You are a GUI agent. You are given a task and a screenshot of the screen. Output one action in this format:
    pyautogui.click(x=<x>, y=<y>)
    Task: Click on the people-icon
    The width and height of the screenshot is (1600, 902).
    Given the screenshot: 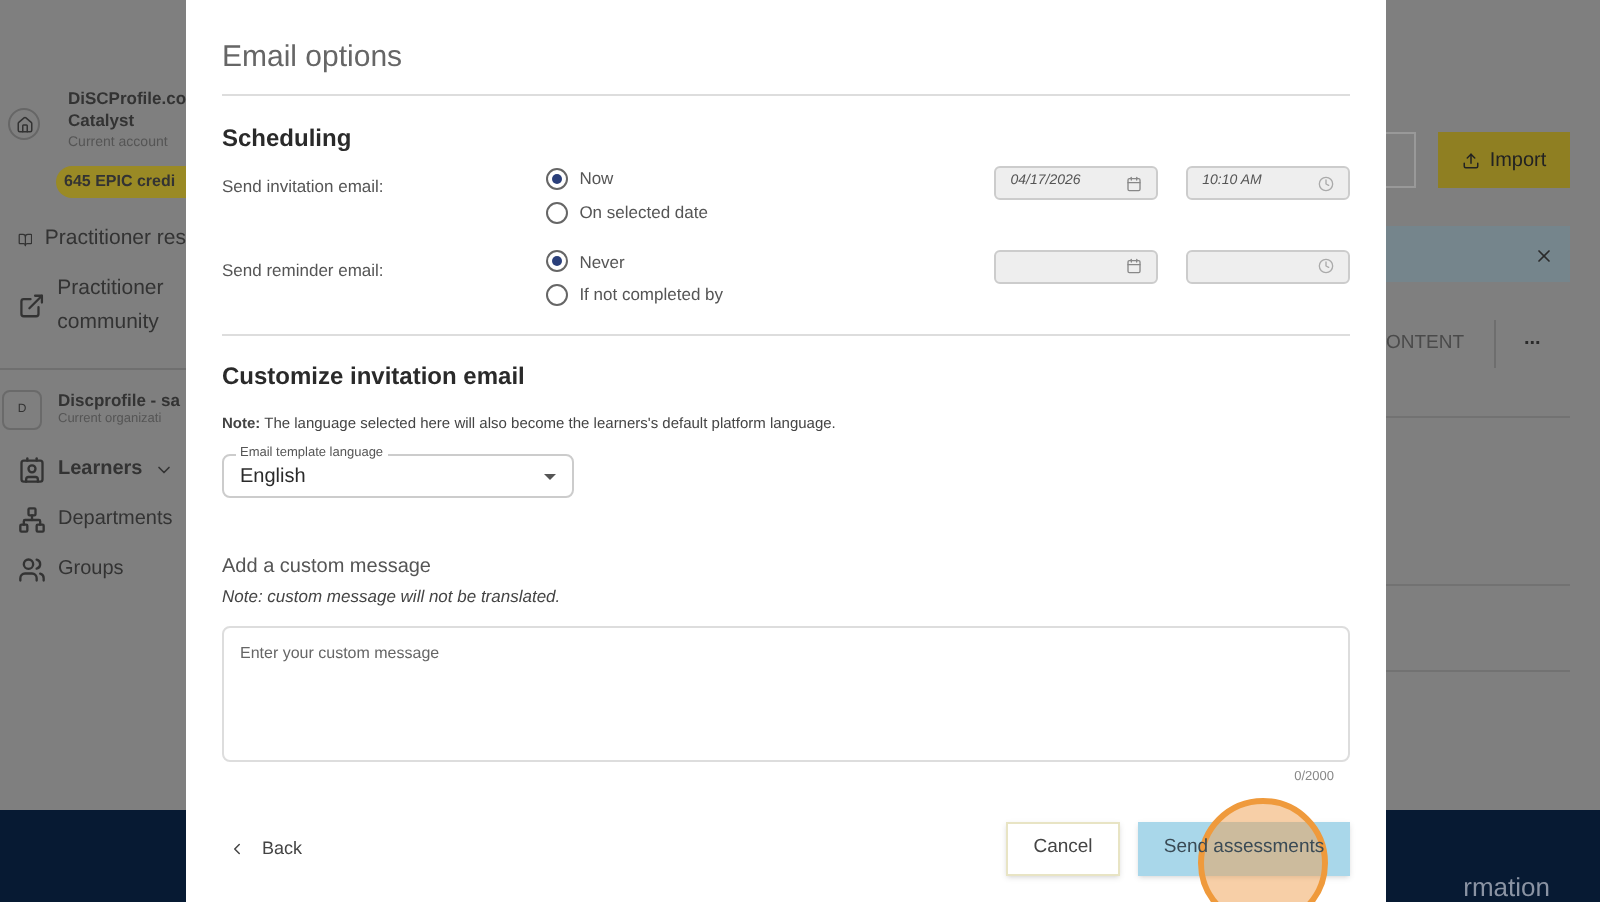 What is the action you would take?
    pyautogui.click(x=32, y=569)
    